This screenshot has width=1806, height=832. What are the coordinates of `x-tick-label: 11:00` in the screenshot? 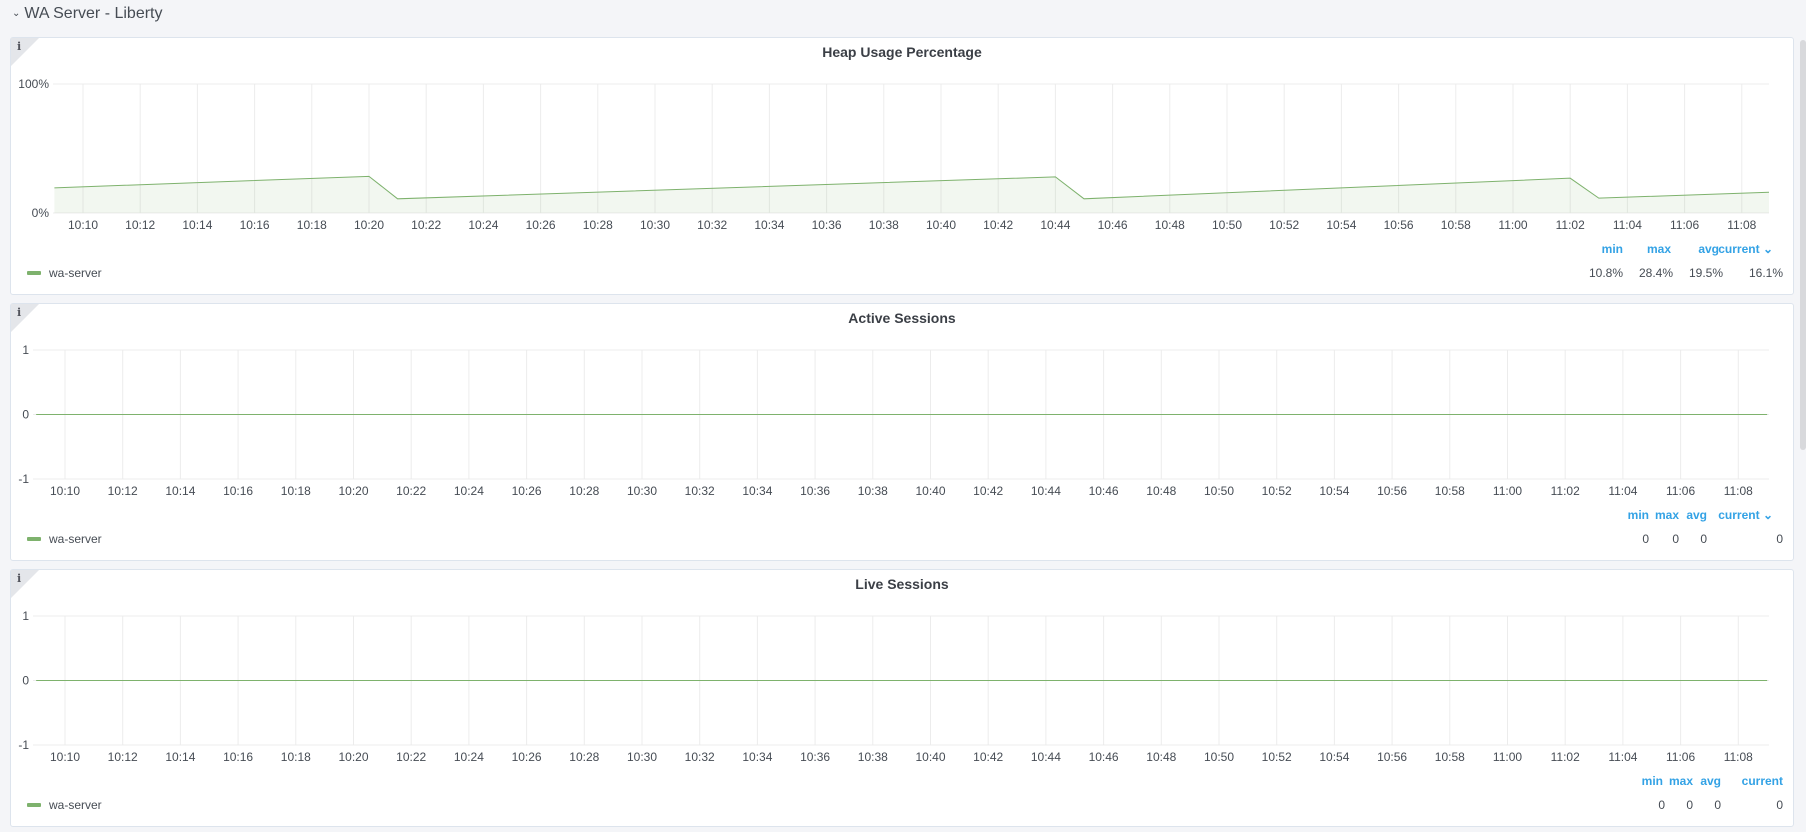 It's located at (1507, 757).